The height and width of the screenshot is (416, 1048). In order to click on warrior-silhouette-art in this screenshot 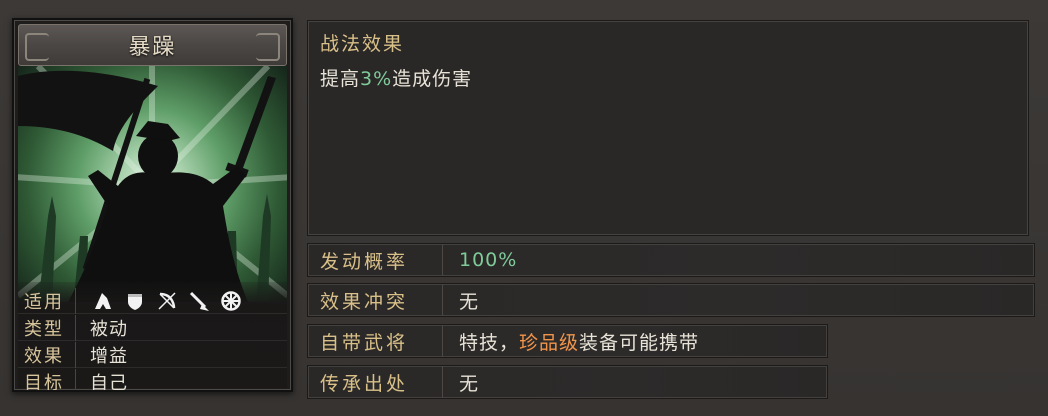, I will do `click(152, 184)`.